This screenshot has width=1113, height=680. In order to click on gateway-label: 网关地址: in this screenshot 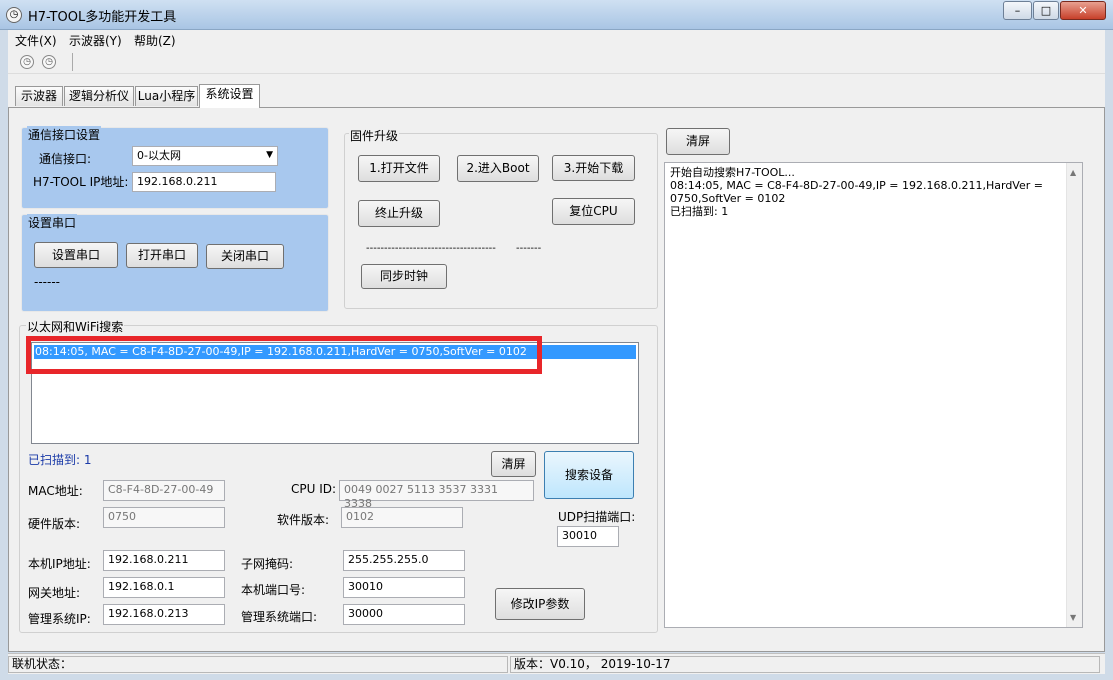, I will do `click(54, 593)`.